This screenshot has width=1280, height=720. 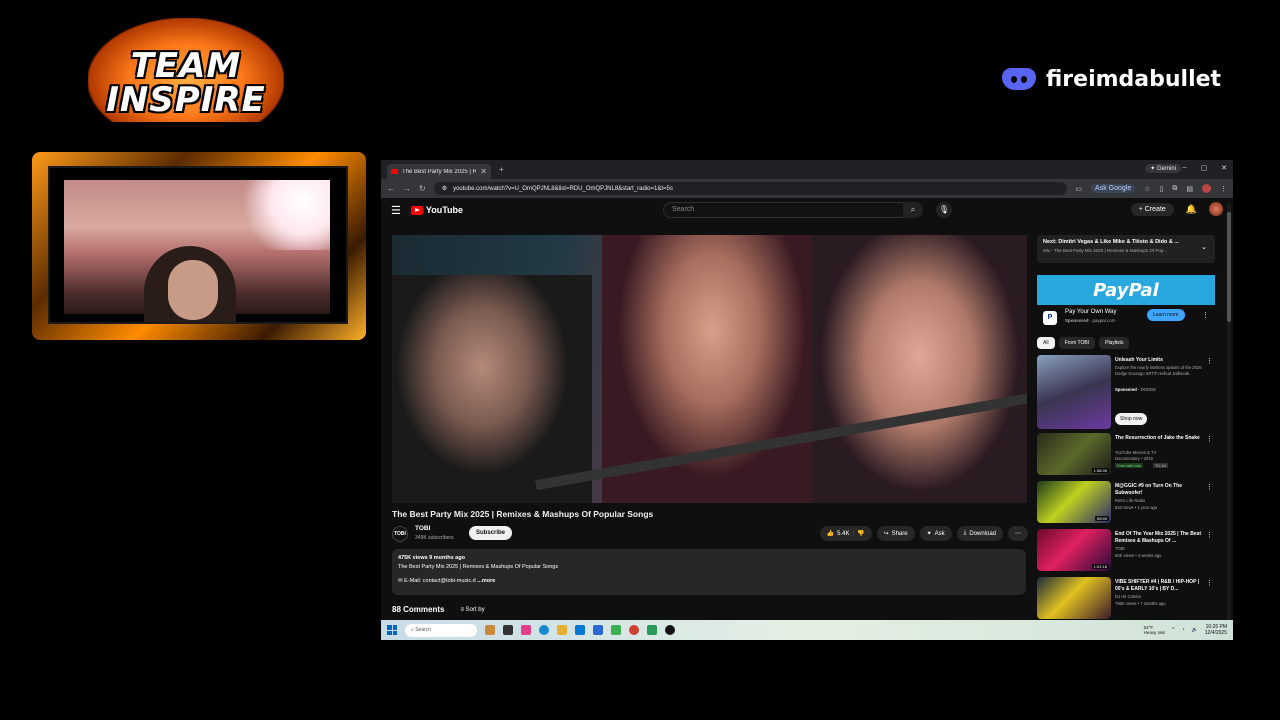 I want to click on youtube-search-input: Search, so click(x=784, y=210).